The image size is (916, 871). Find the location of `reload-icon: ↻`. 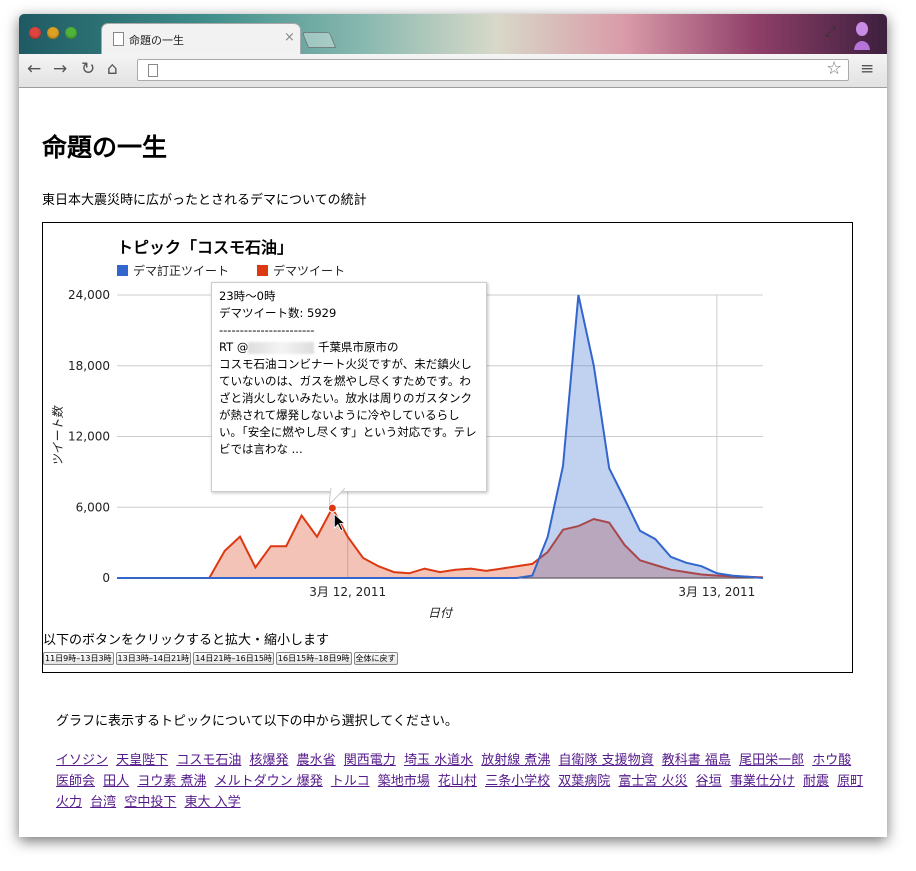

reload-icon: ↻ is located at coordinates (88, 69).